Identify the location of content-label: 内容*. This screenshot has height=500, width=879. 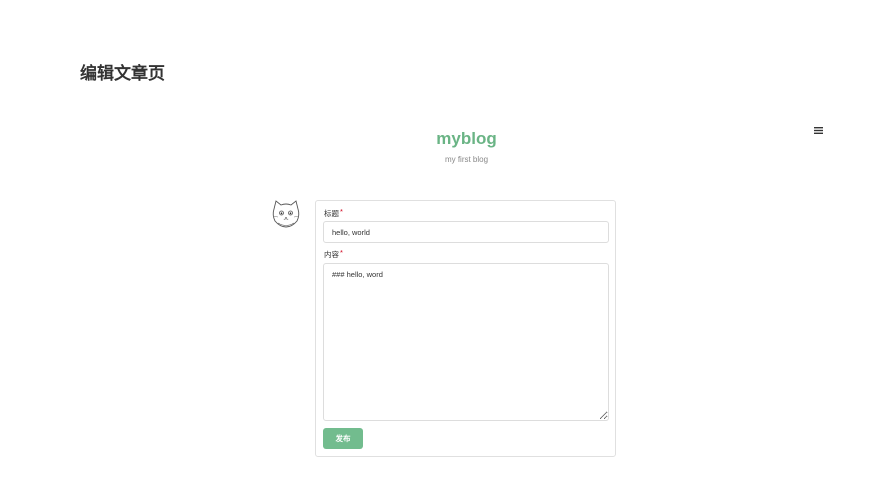
(333, 254).